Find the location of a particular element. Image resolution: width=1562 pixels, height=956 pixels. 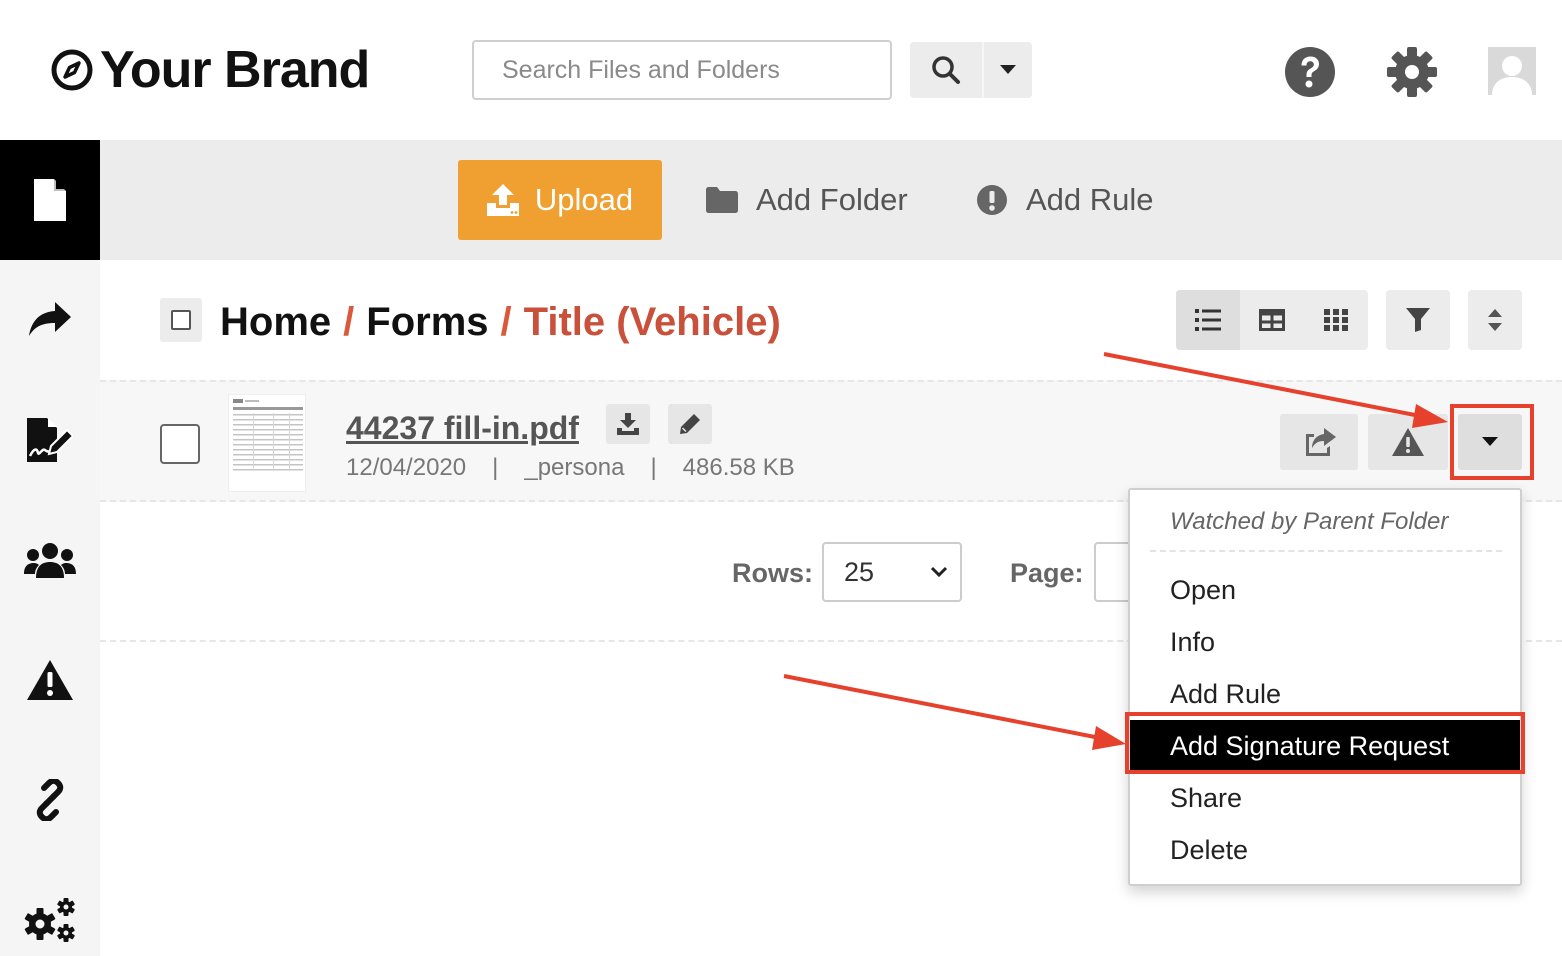

download-icon is located at coordinates (628, 424).